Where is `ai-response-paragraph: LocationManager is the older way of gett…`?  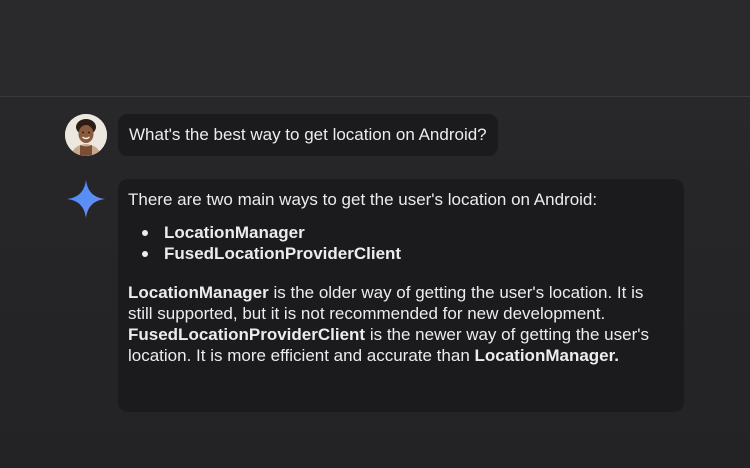 ai-response-paragraph: LocationManager is the older way of gett… is located at coordinates (400, 324).